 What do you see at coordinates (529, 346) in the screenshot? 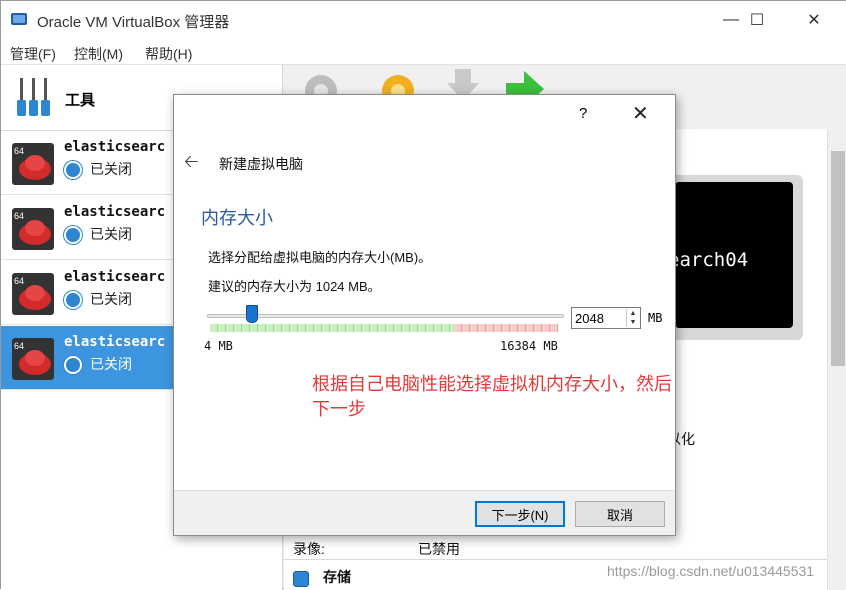
I see `max-memory-label: 16384 MB` at bounding box center [529, 346].